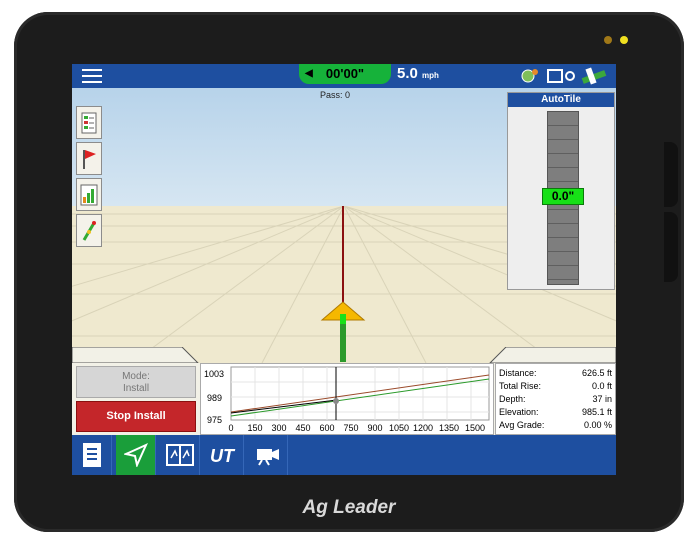 This screenshot has width=700, height=545. Describe the element at coordinates (449, 428) in the screenshot. I see `x-tick: 1350` at that location.